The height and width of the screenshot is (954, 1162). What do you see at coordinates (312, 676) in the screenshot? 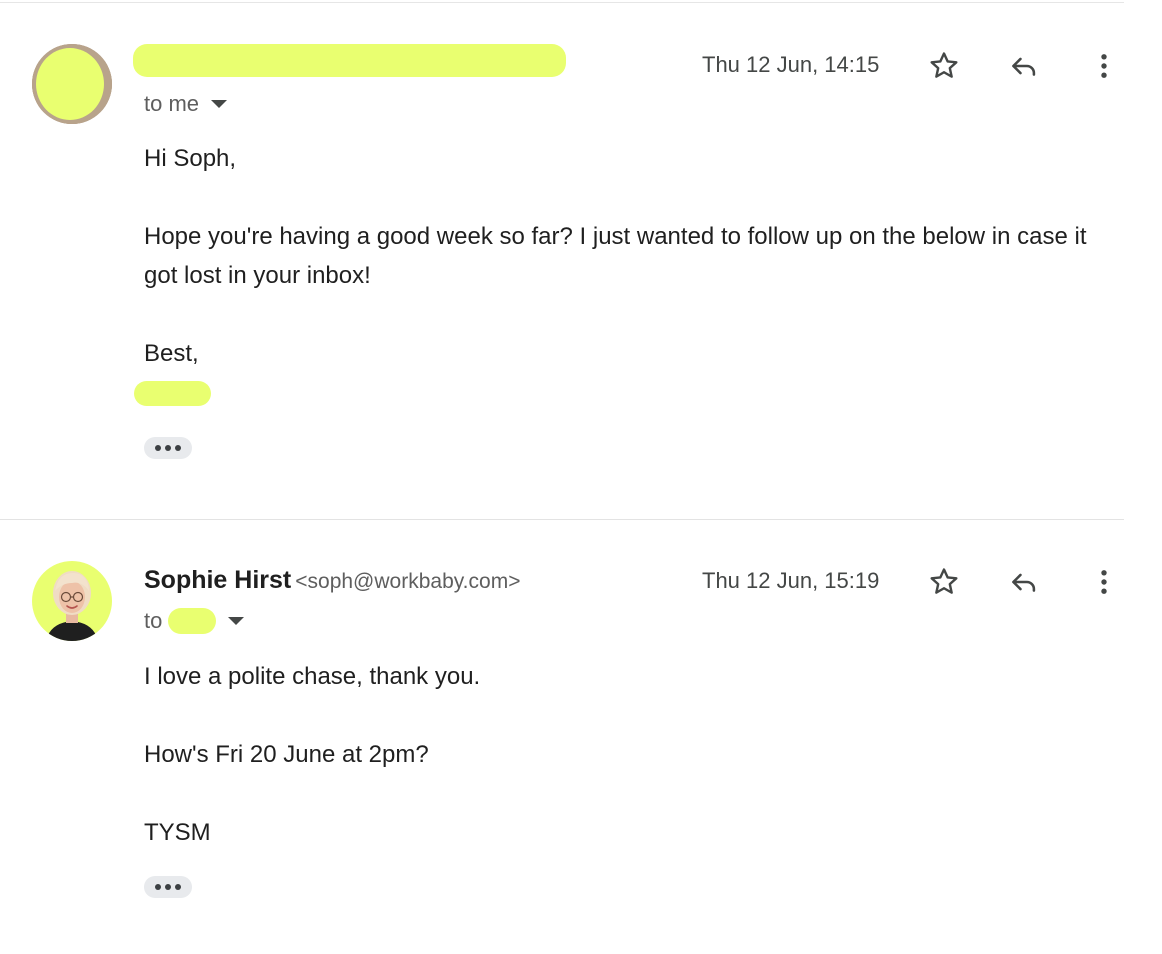
I see `body-line: I love a polite chase, thank you.` at bounding box center [312, 676].